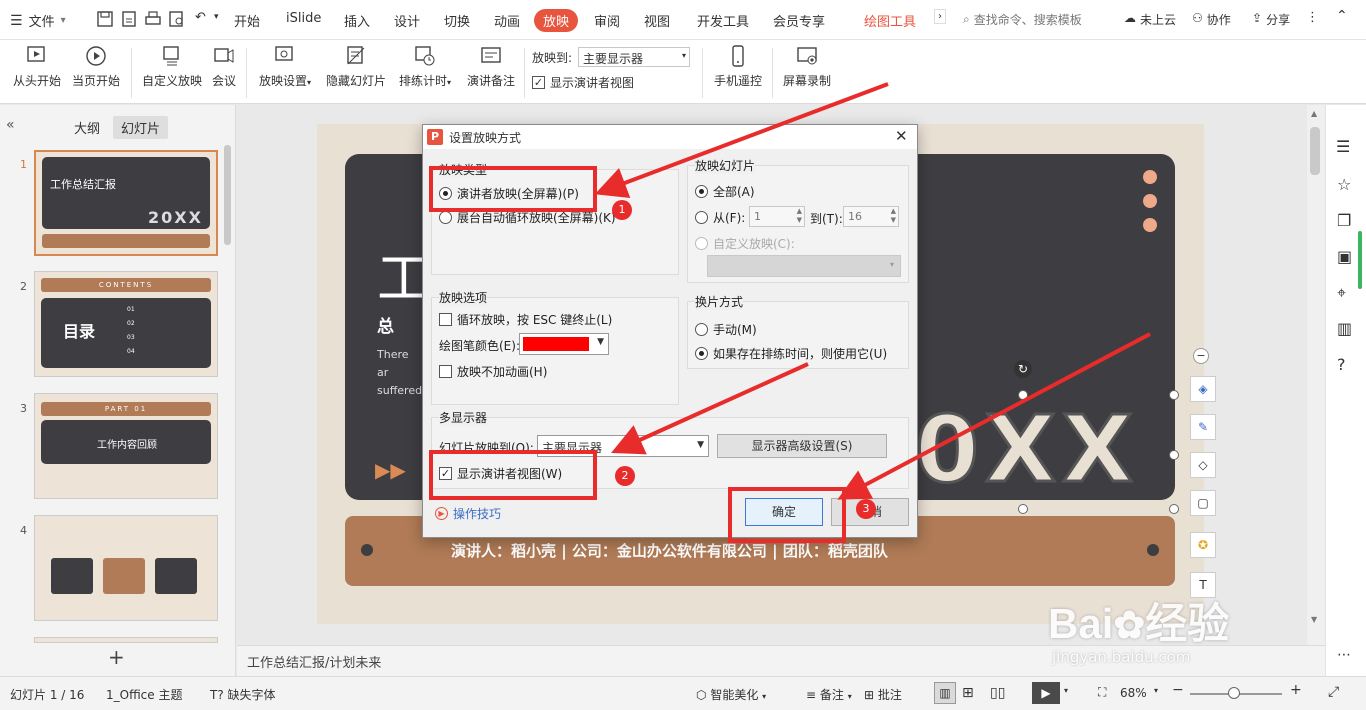 The width and height of the screenshot is (1366, 710). I want to click on paw-icon: ✿, so click(1129, 626).